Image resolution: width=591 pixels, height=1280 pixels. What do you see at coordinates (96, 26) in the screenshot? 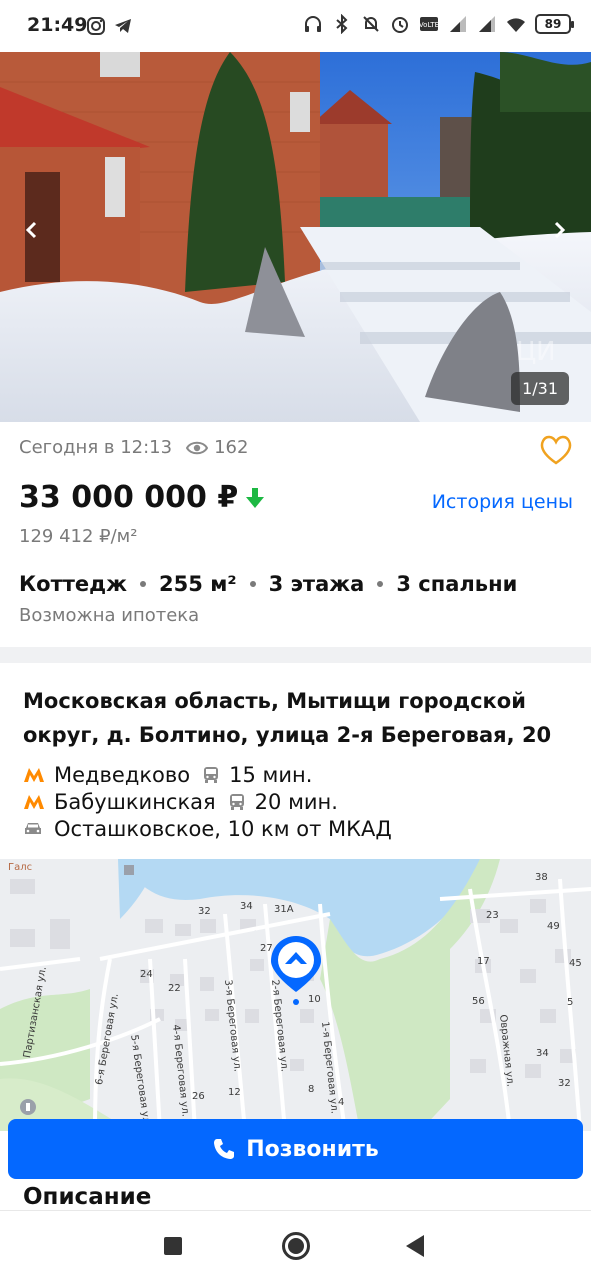
I see `instagram-icon` at bounding box center [96, 26].